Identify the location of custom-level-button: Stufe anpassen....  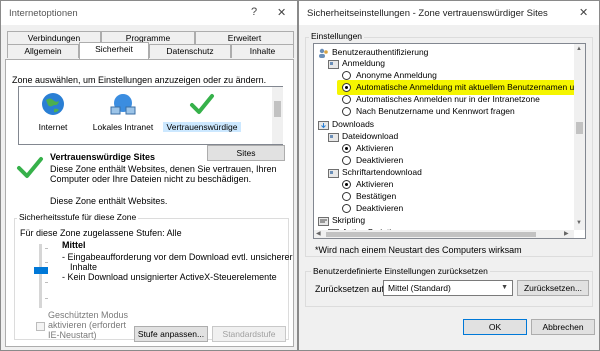
(171, 334).